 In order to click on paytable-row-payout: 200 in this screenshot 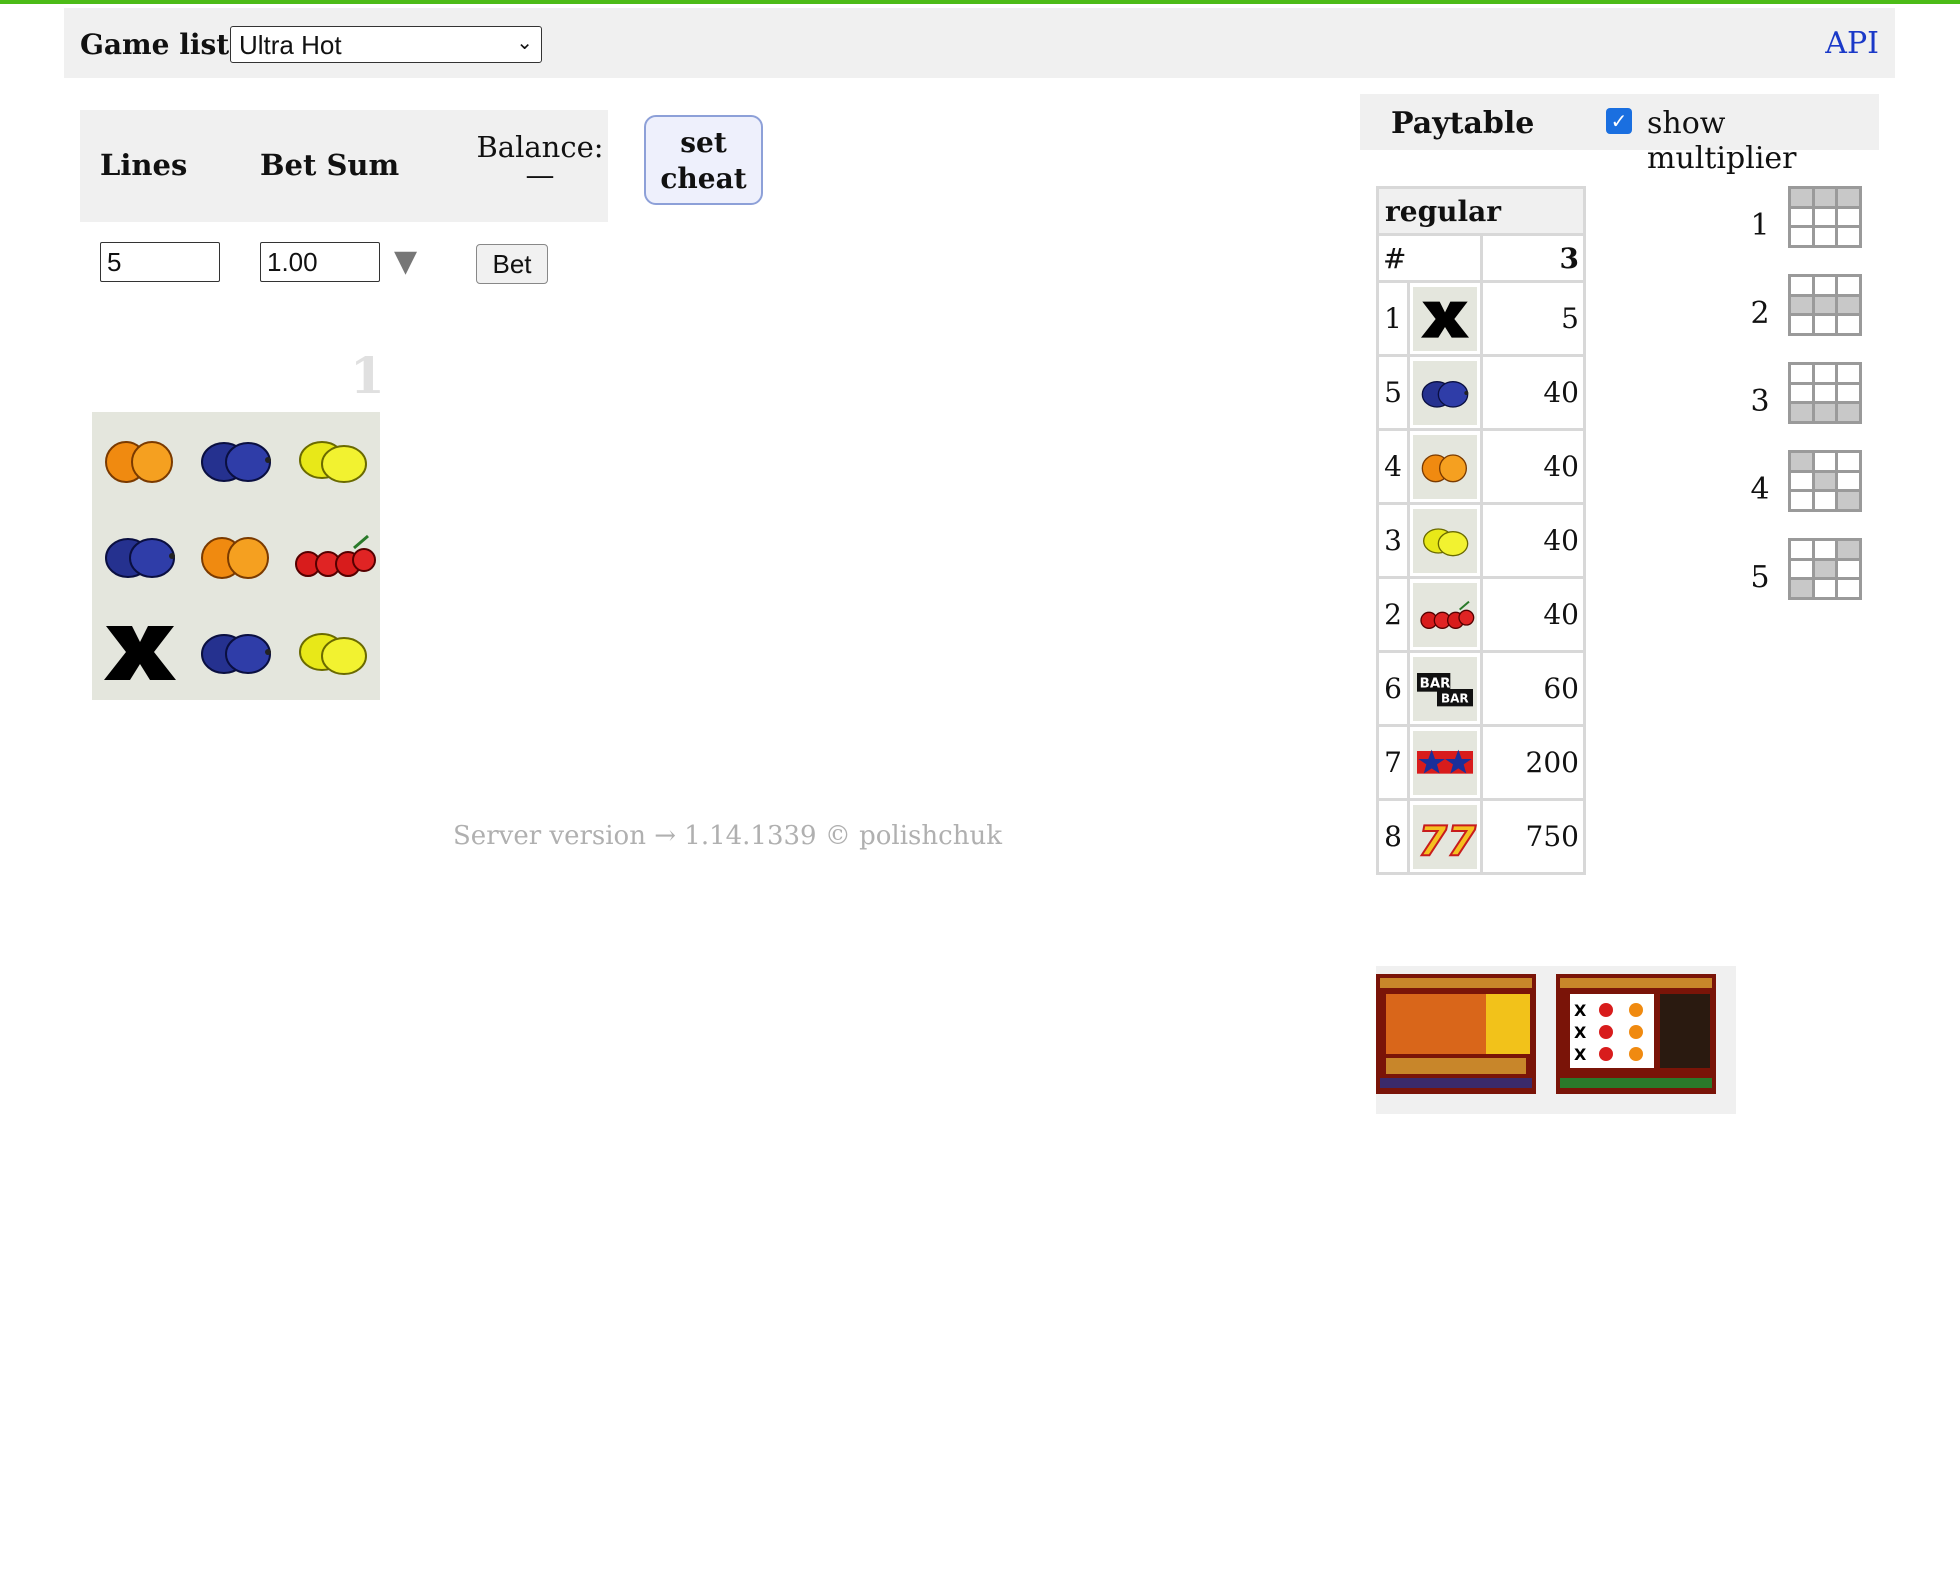, I will do `click(1533, 762)`.